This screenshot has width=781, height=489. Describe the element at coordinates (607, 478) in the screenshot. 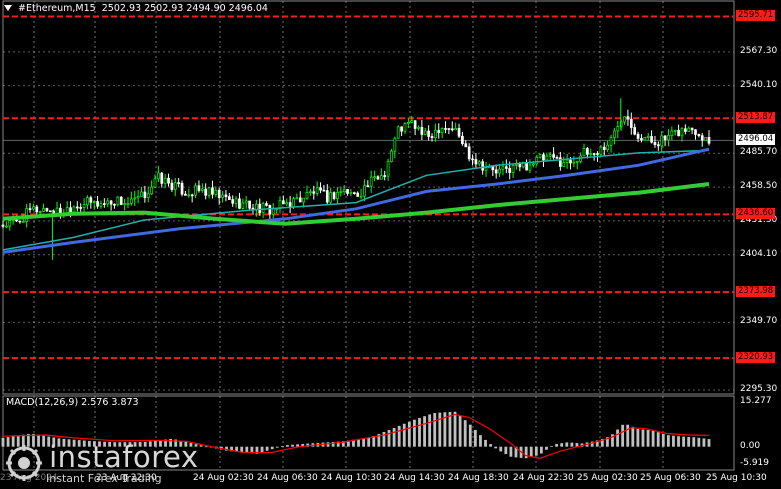

I see `time-axis-label: 25 Aug 02:30` at that location.